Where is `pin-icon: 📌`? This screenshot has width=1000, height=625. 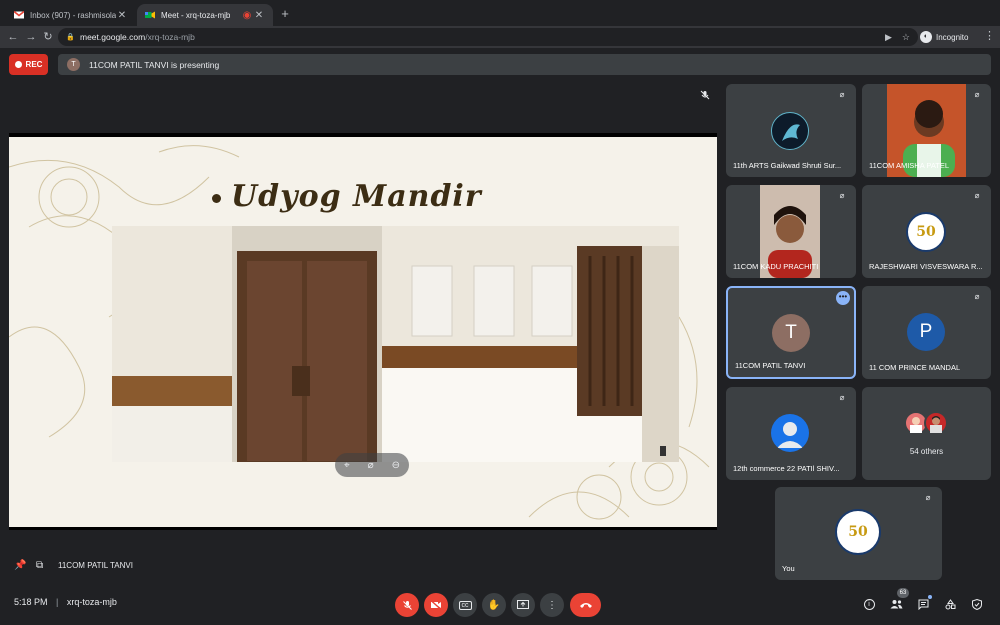
pin-icon: 📌 is located at coordinates (21, 565).